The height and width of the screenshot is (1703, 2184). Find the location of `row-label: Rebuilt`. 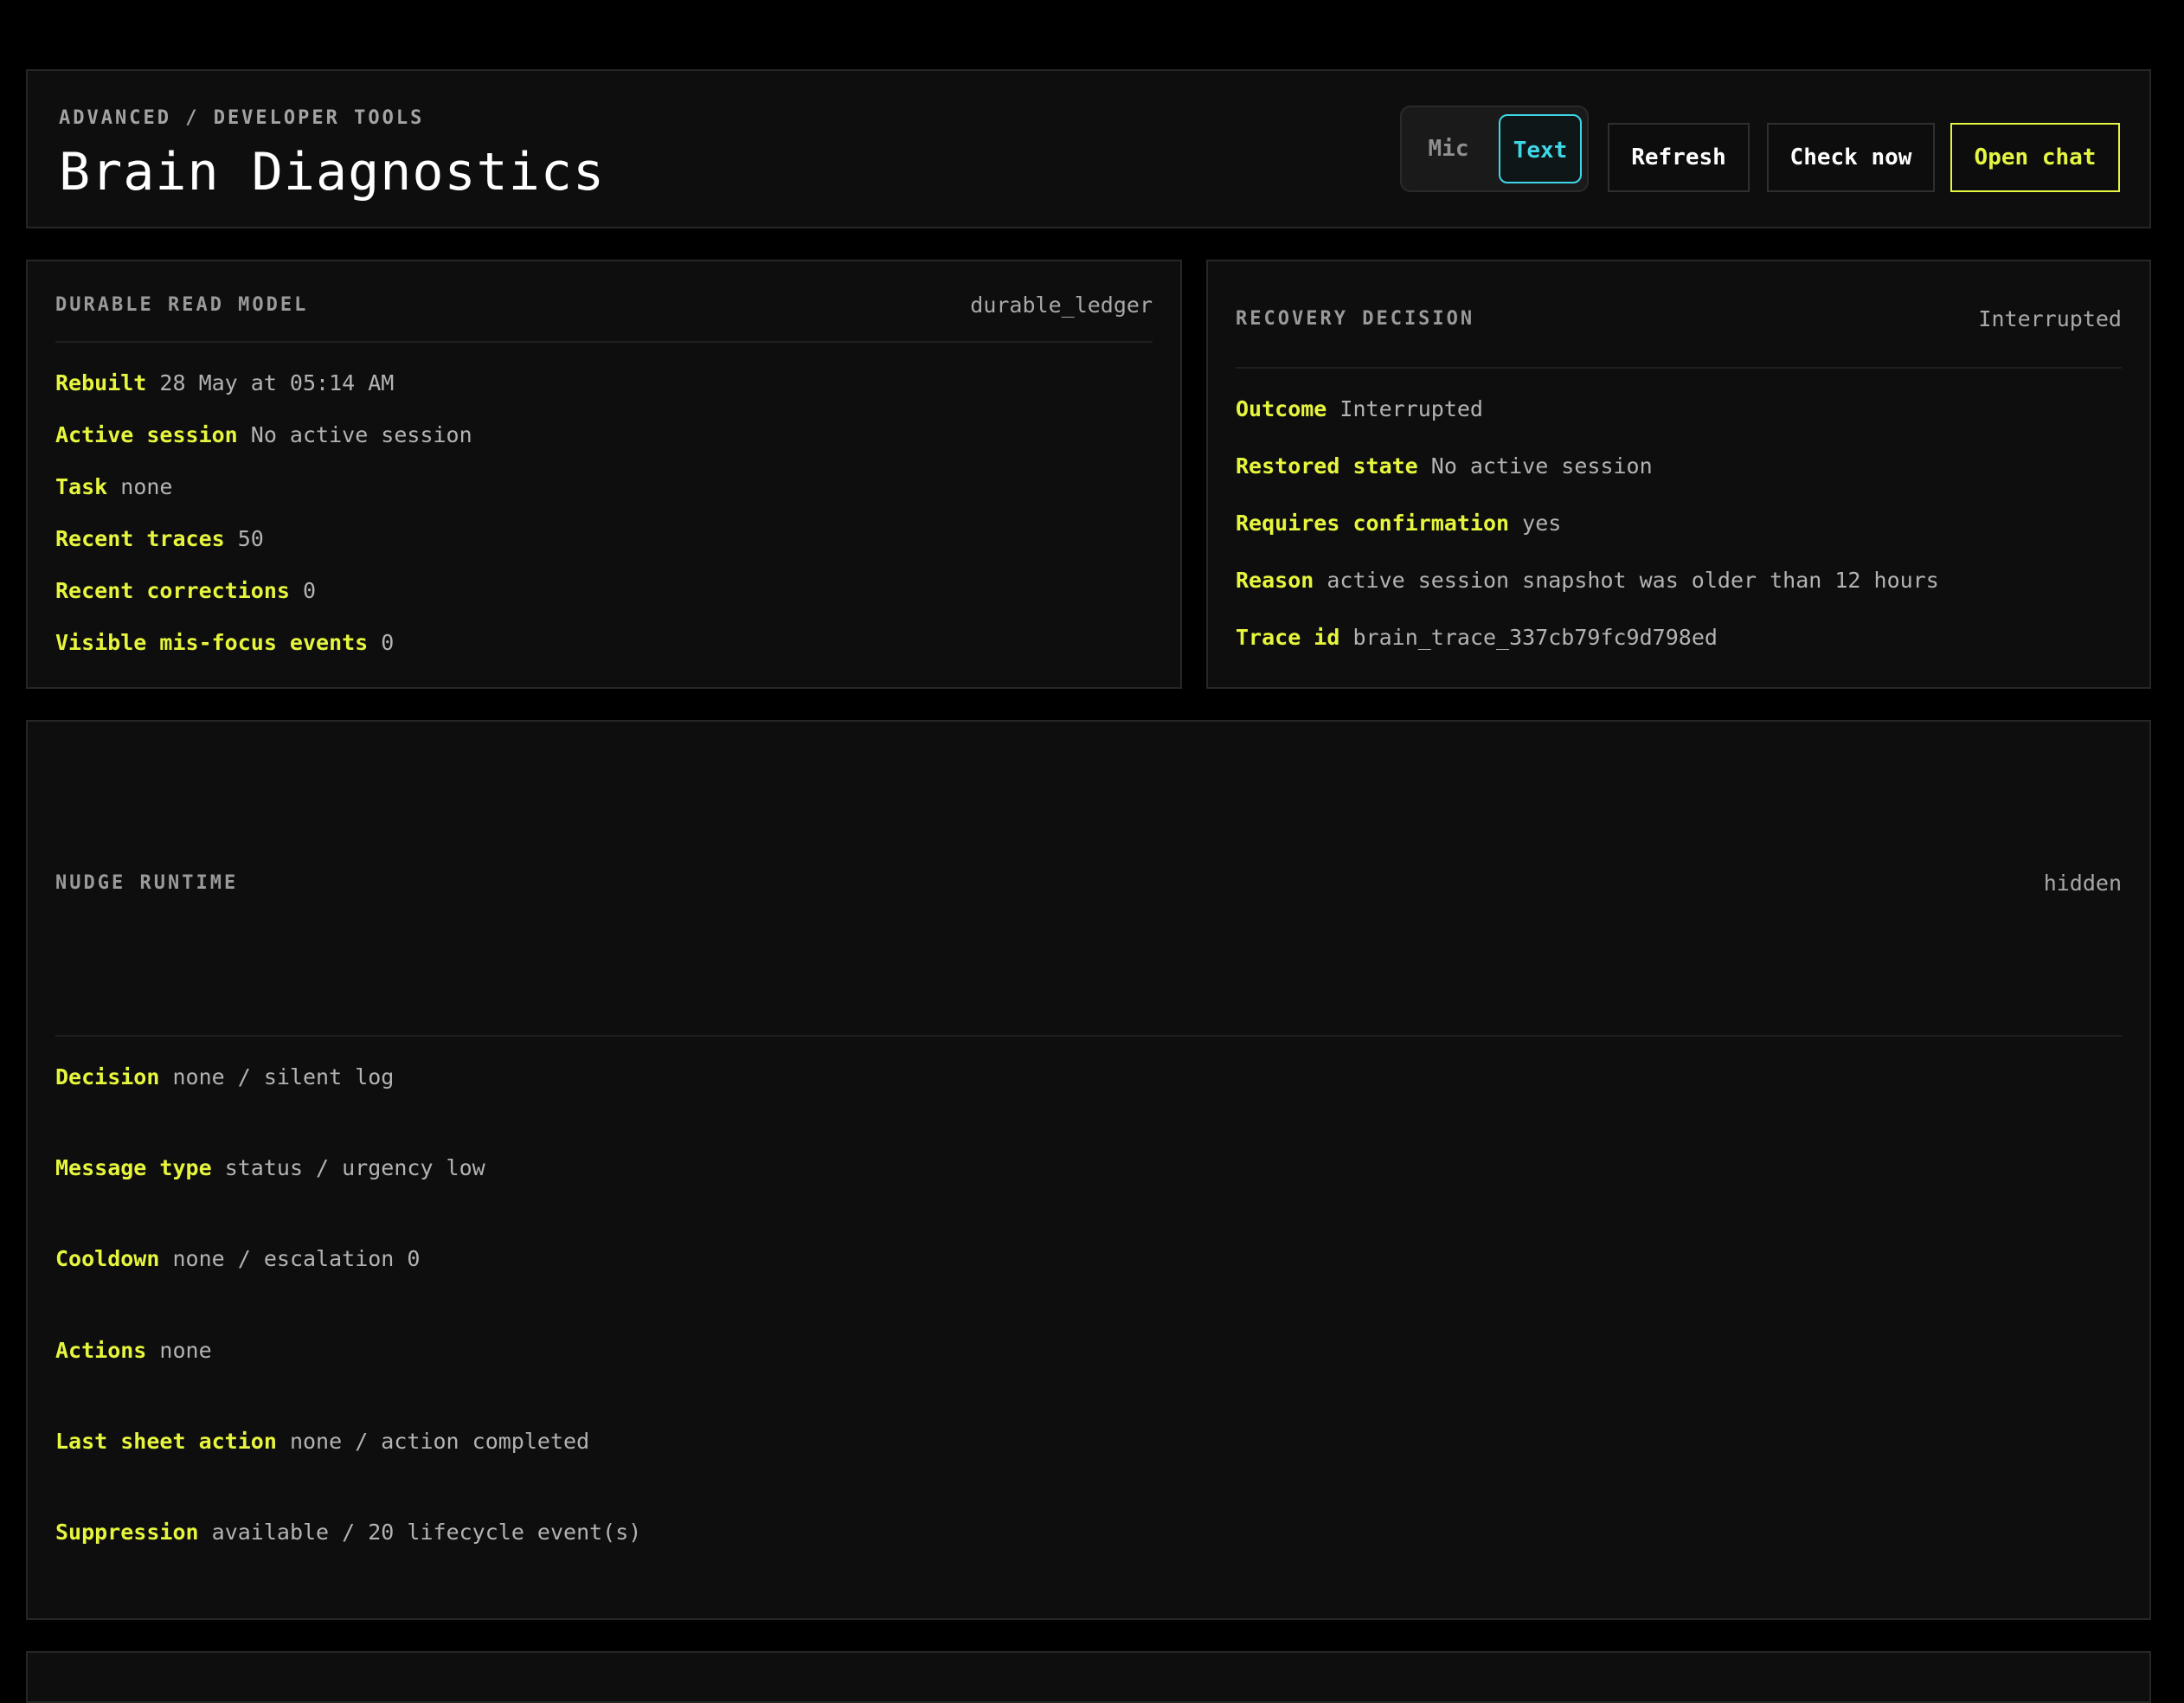

row-label: Rebuilt is located at coordinates (101, 382).